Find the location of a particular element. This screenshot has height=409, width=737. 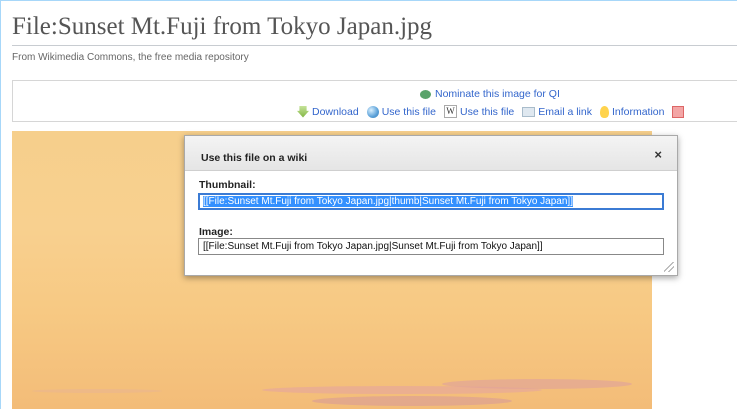

download-label: Download is located at coordinates (335, 111).